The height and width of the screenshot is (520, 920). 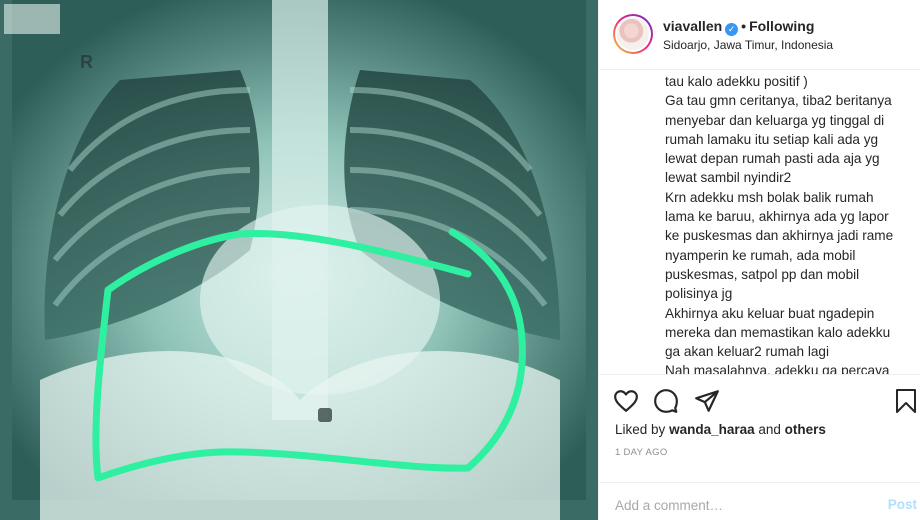 I want to click on bookmark-icon, so click(x=906, y=401).